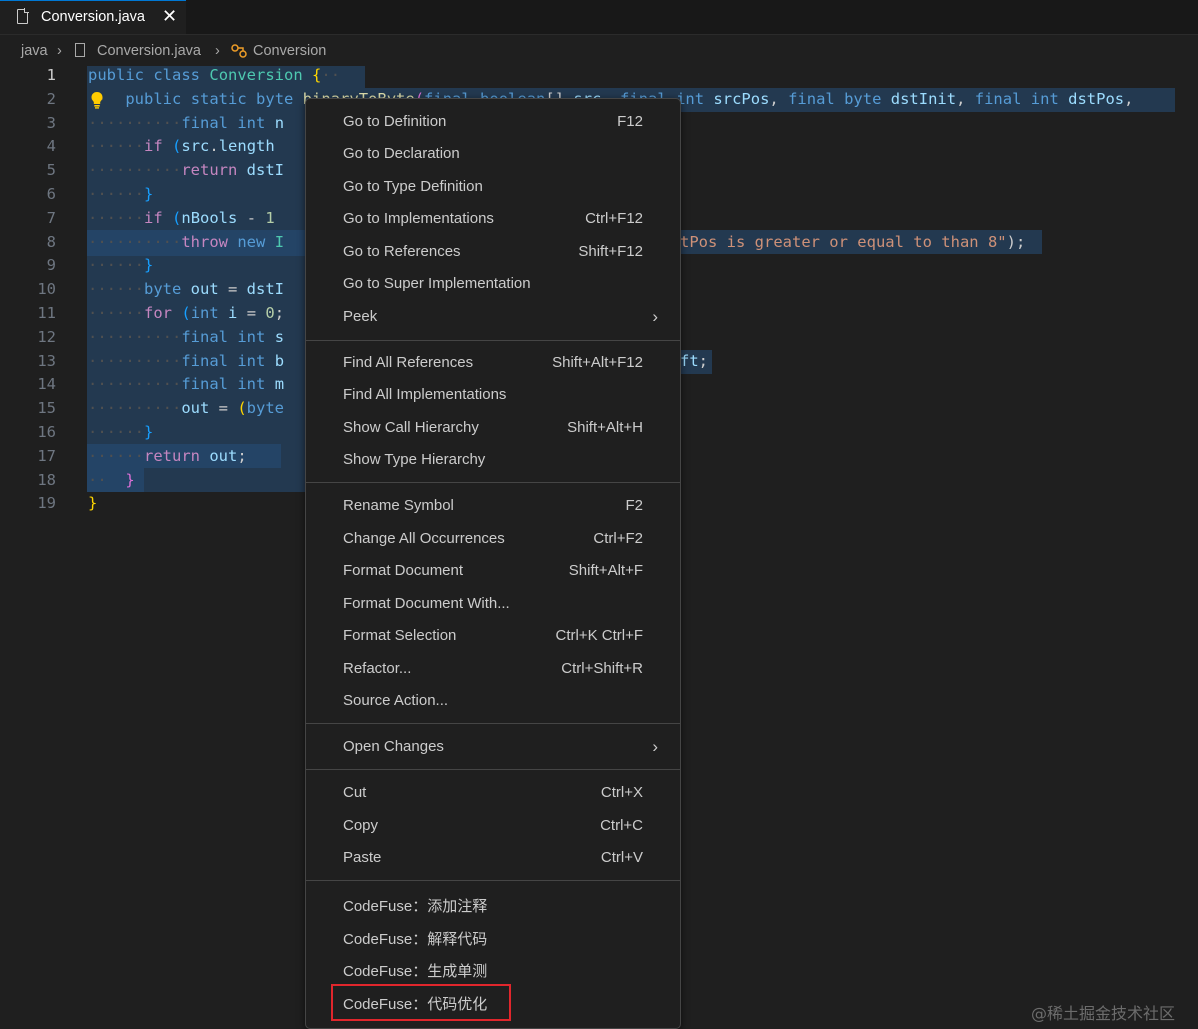  Describe the element at coordinates (51, 122) in the screenshot. I see `line-number: 3` at that location.